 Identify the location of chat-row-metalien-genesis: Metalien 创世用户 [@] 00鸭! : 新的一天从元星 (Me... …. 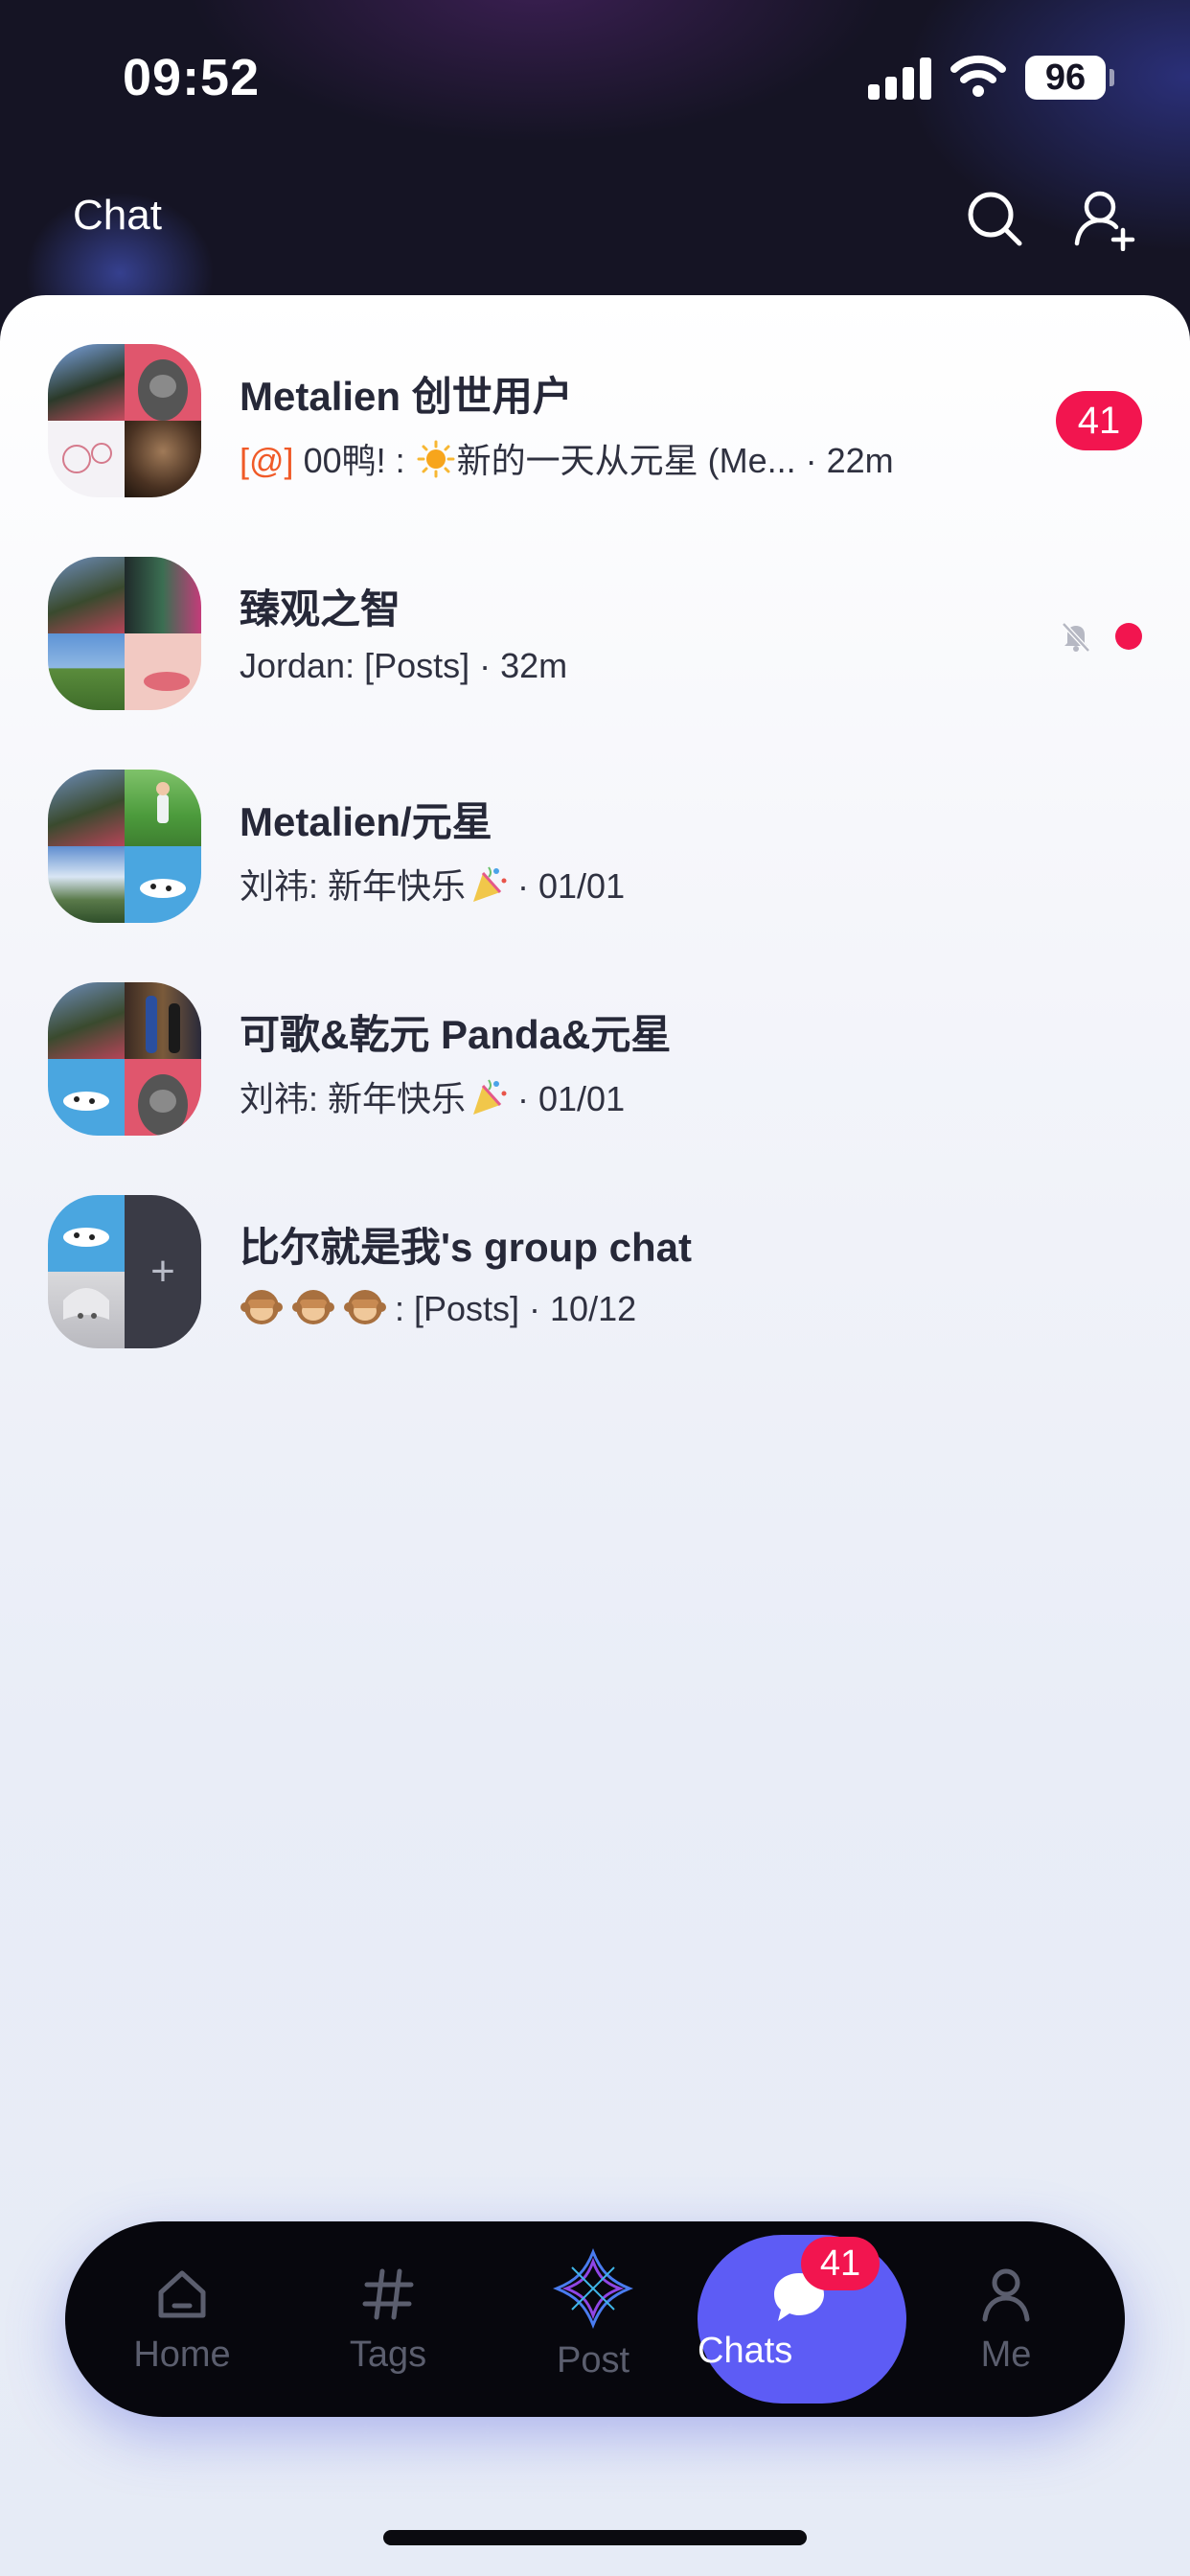
(595, 401).